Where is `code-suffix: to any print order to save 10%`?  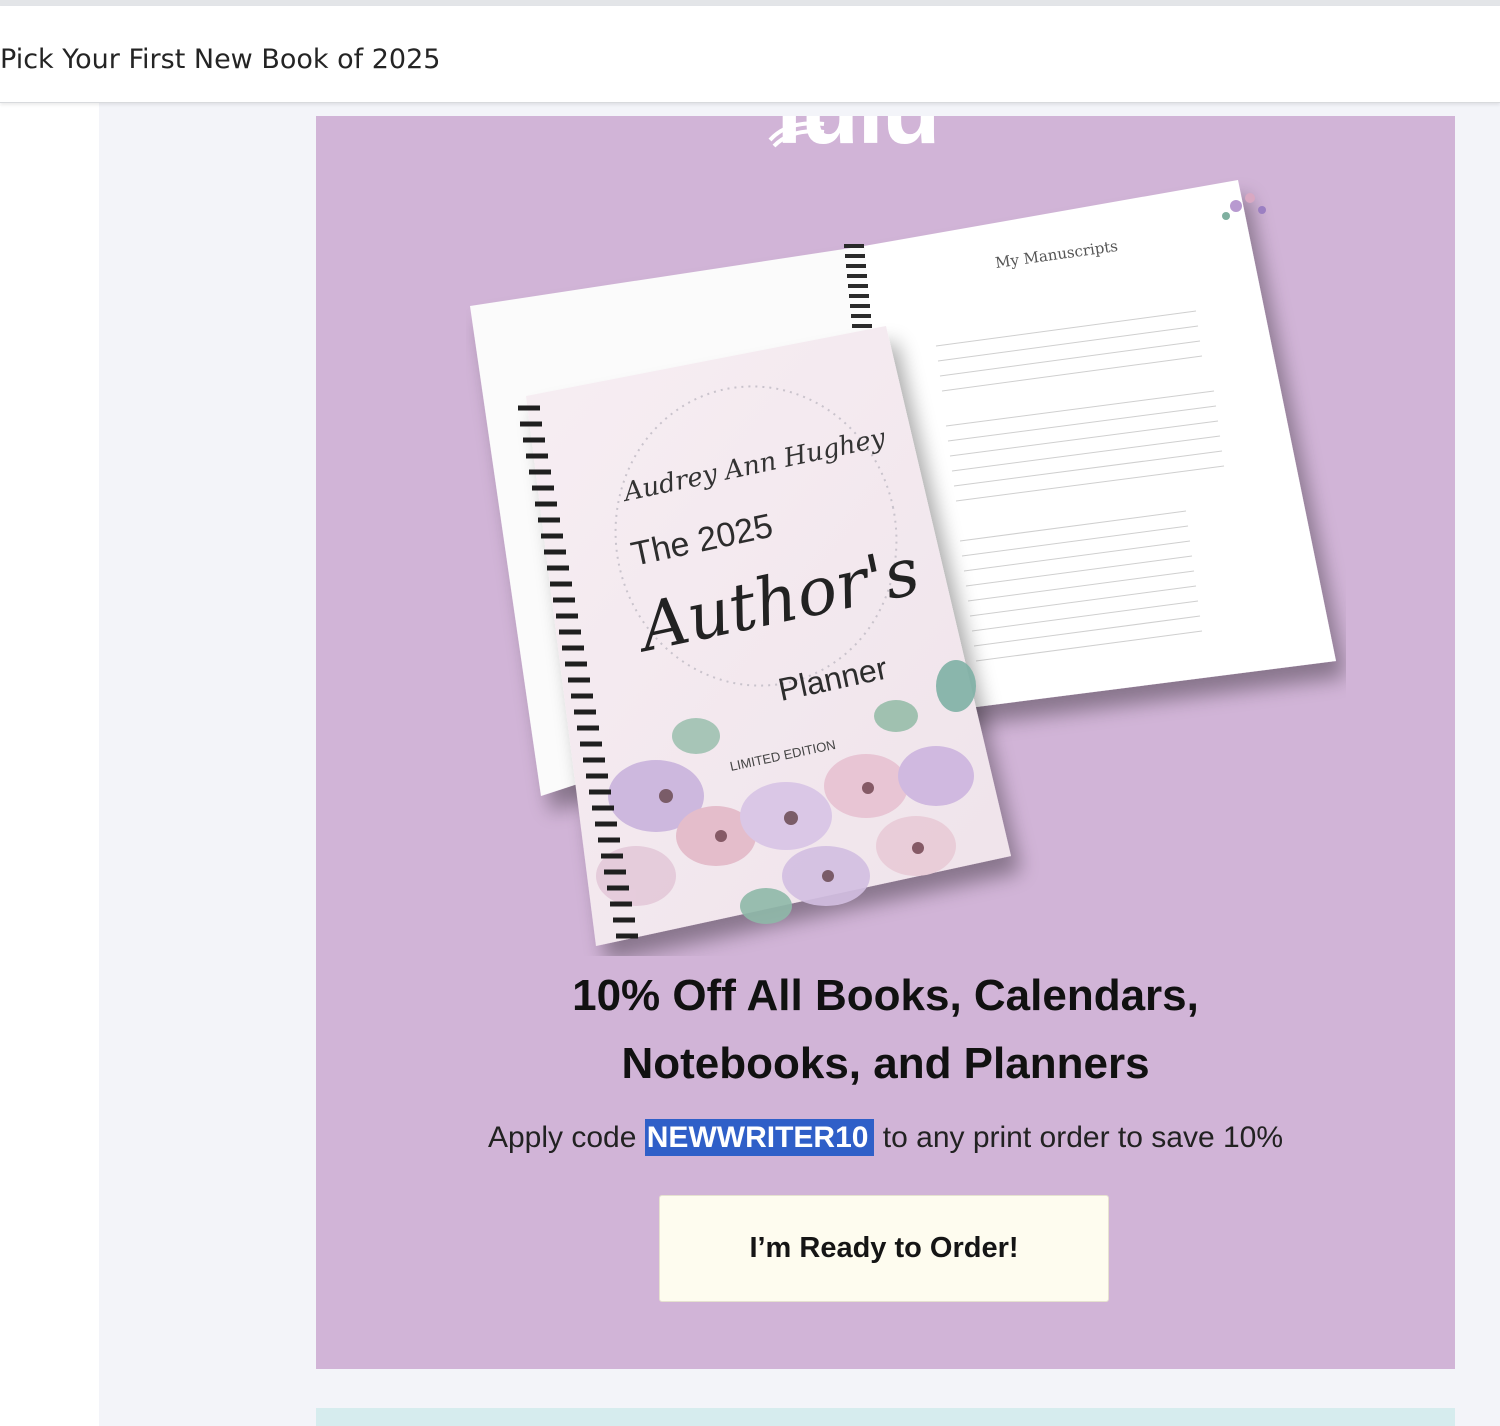 code-suffix: to any print order to save 10% is located at coordinates (1079, 1137).